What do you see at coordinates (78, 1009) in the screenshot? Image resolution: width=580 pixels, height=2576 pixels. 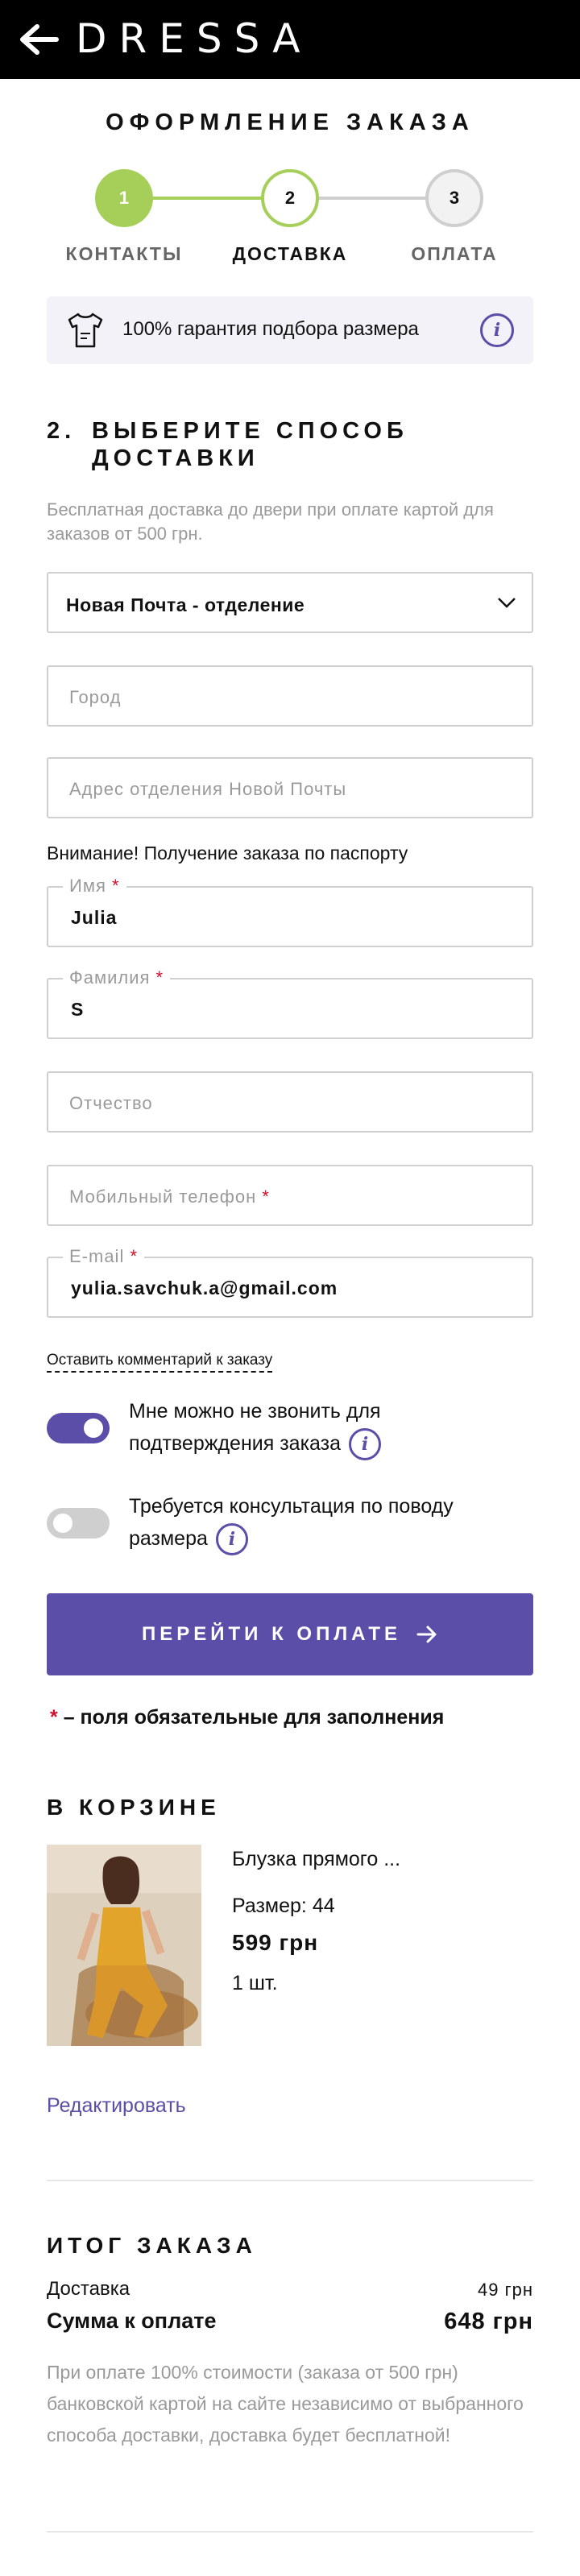 I see `last-name-value: S` at bounding box center [78, 1009].